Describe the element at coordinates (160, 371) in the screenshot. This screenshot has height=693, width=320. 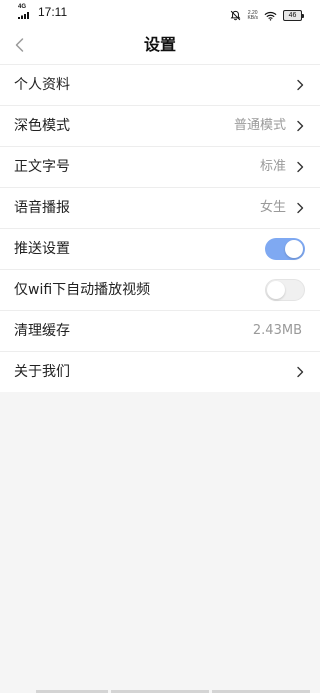
I see `settings-item-about: 关于我们` at that location.